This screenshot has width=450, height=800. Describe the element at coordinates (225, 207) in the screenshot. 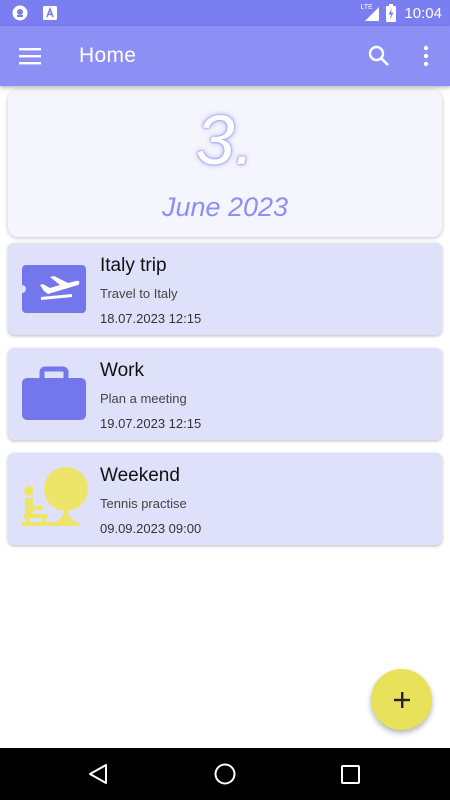

I see `date-month-year: June 2023` at that location.